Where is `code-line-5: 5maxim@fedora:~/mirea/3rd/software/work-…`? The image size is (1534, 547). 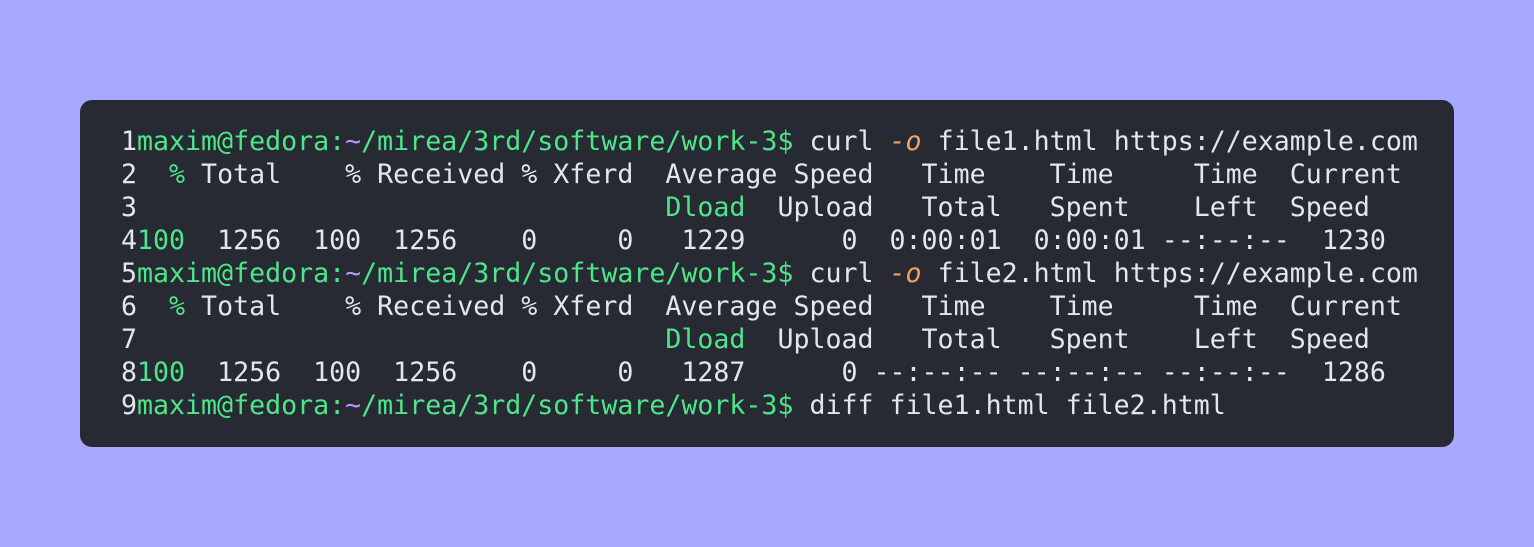
code-line-5: 5maxim@fedora:~/mirea/3rd/software/work-… is located at coordinates (749, 273).